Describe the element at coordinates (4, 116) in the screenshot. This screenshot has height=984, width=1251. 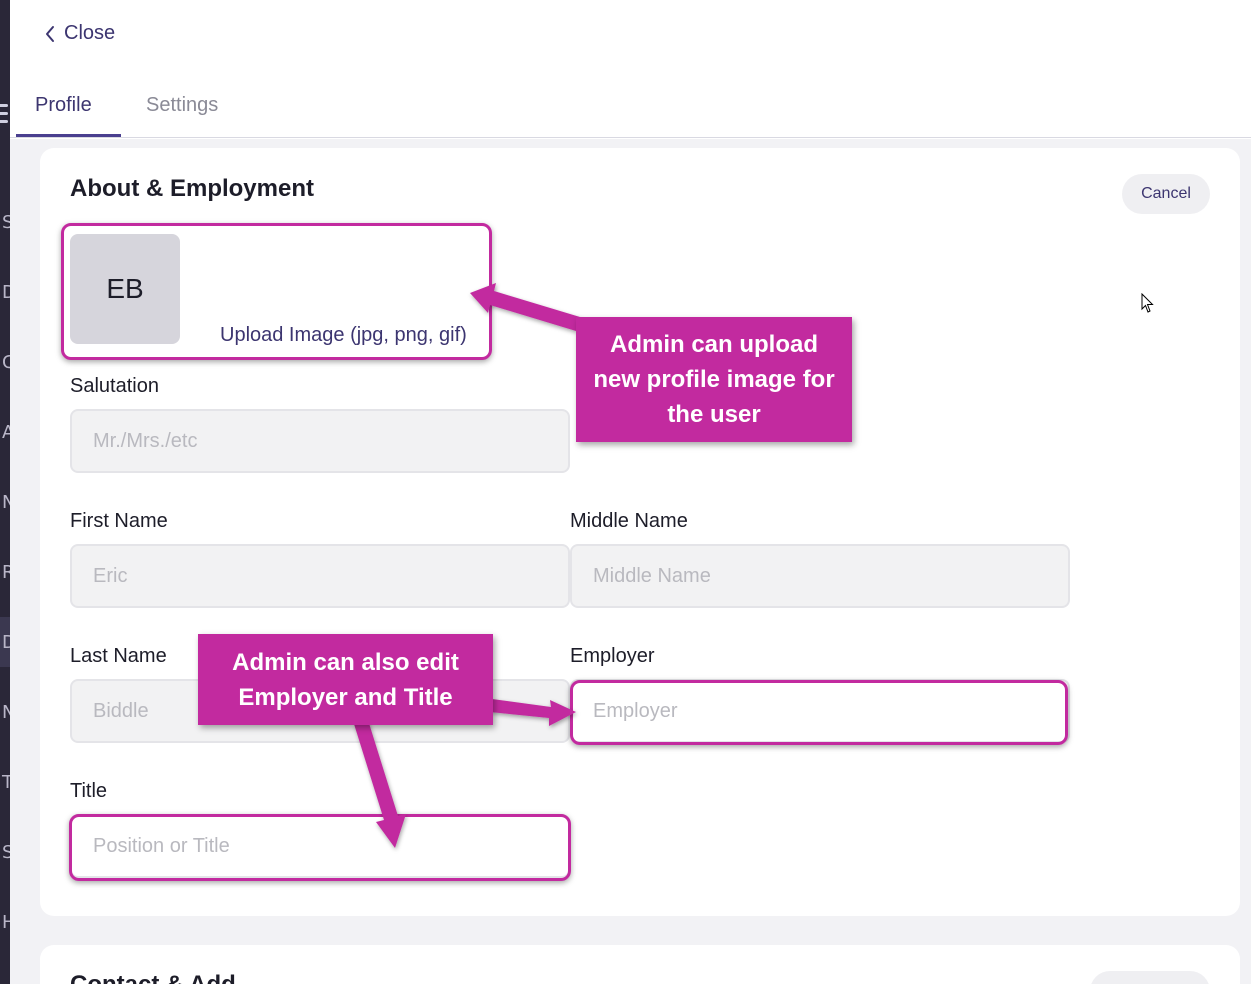
I see `hamburger-menu-icon` at that location.